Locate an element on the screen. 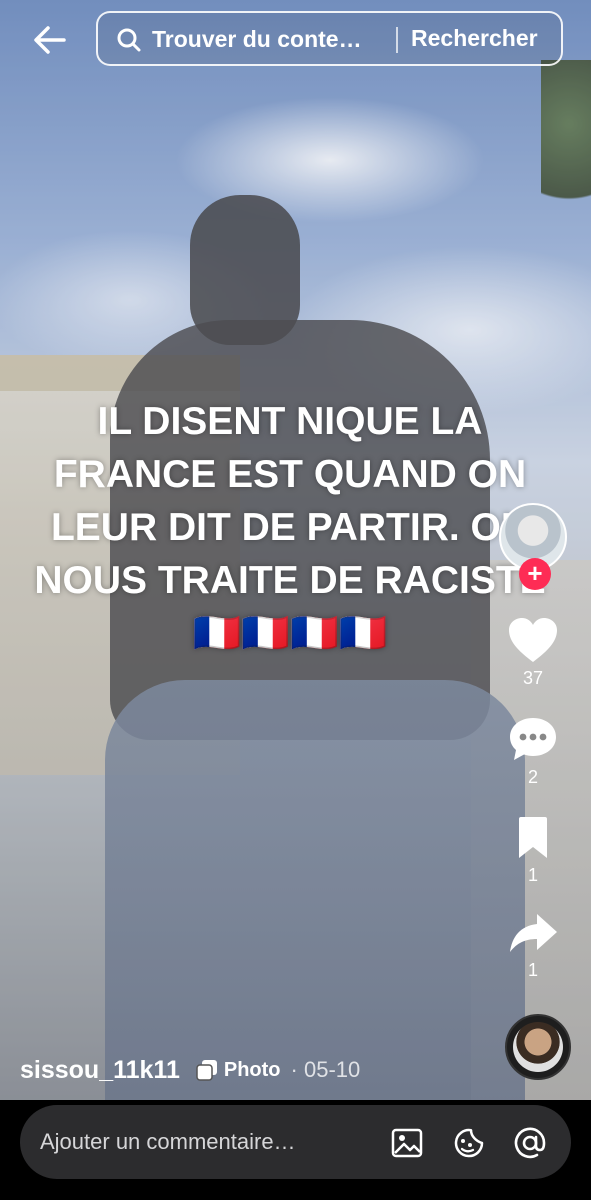 The image size is (591, 1200). post-type-badge: Photo is located at coordinates (238, 1070).